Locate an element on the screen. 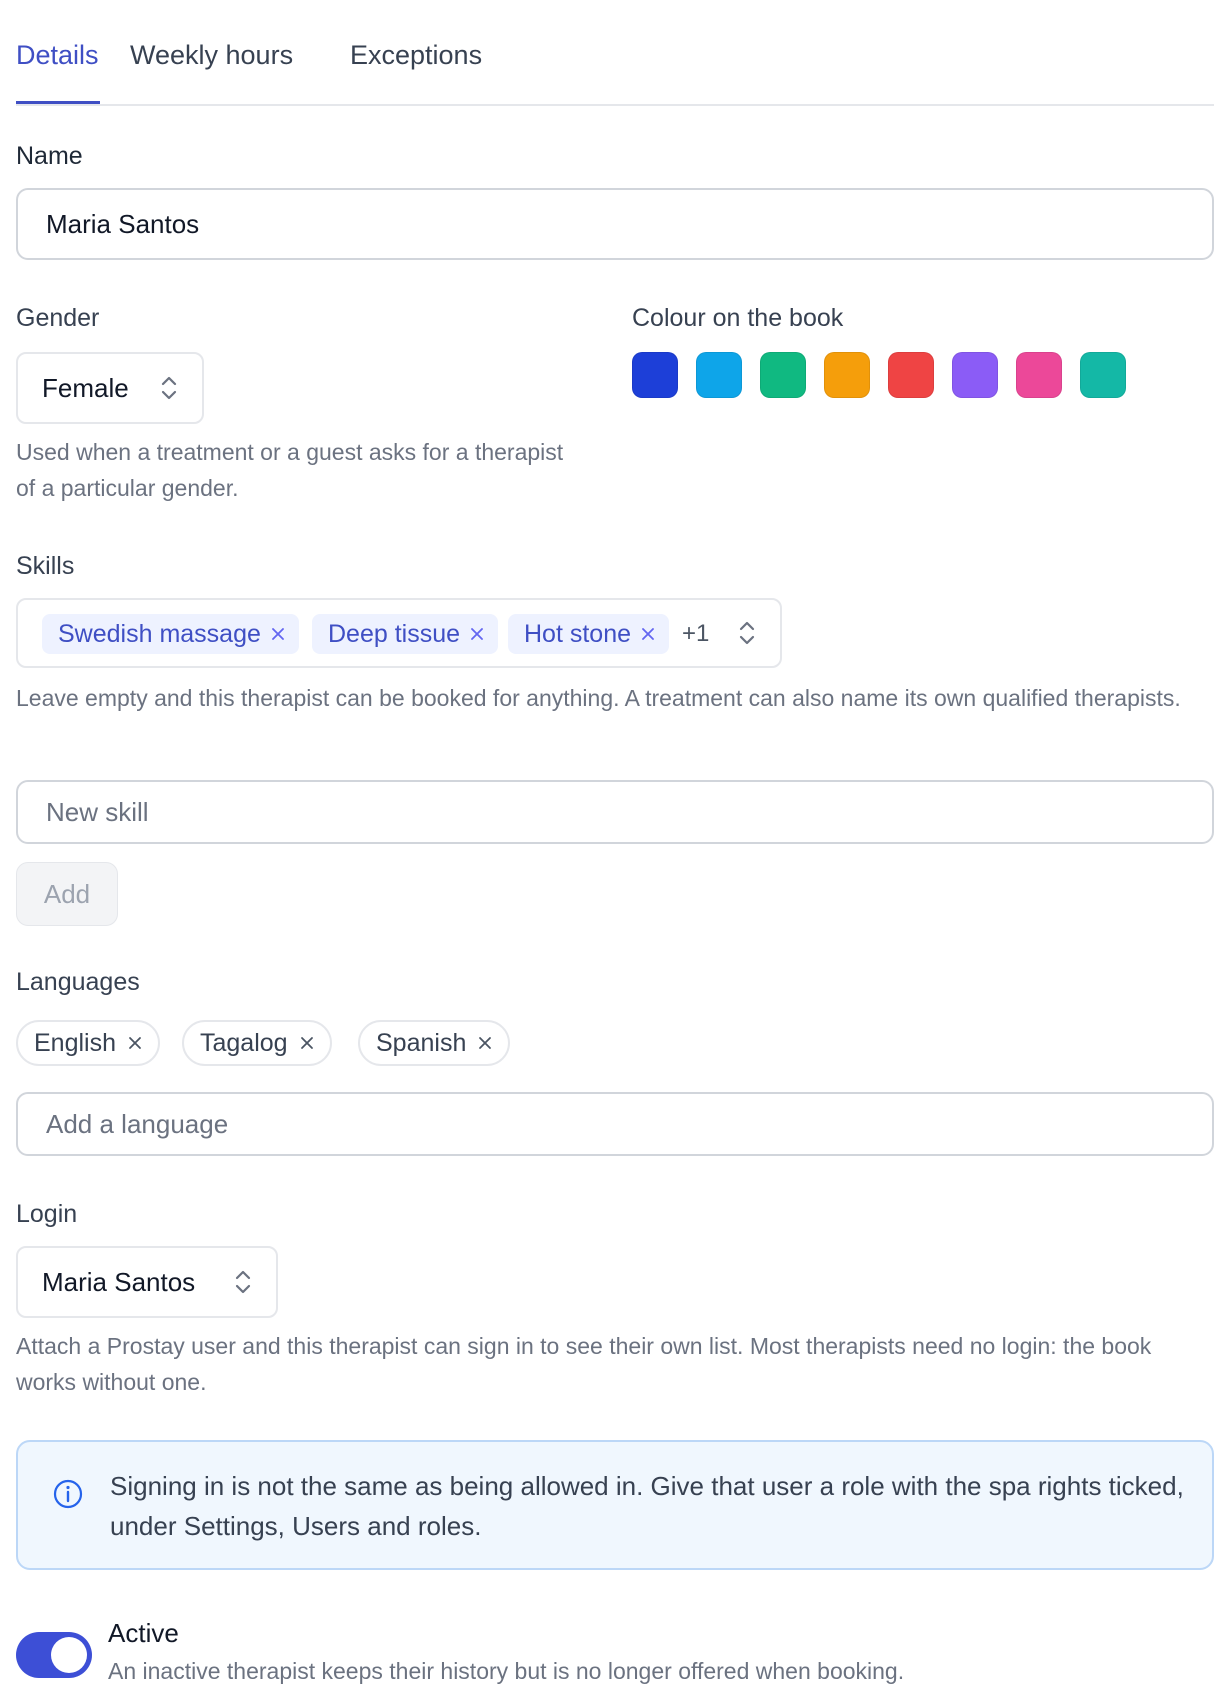 The image size is (1230, 1708). login-select: Maria Santos is located at coordinates (147, 1282).